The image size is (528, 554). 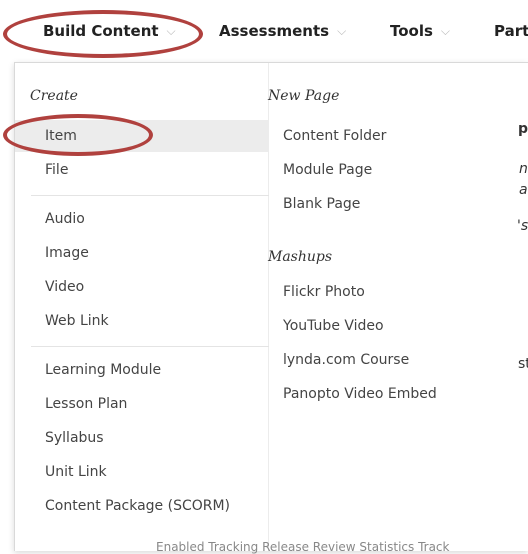 I want to click on menu-item-audio: Audio, so click(x=65, y=219).